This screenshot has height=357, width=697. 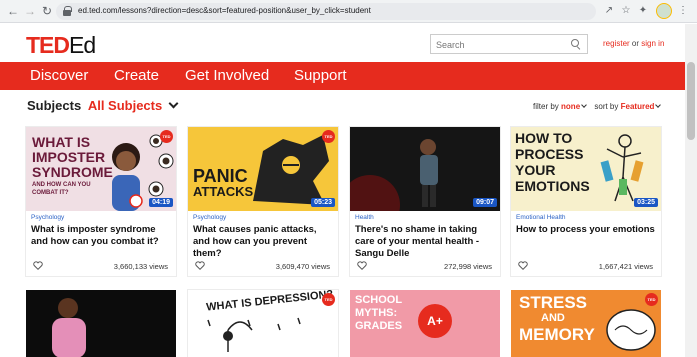 I want to click on thumbnail-text: EMOTIONS, so click(x=552, y=186).